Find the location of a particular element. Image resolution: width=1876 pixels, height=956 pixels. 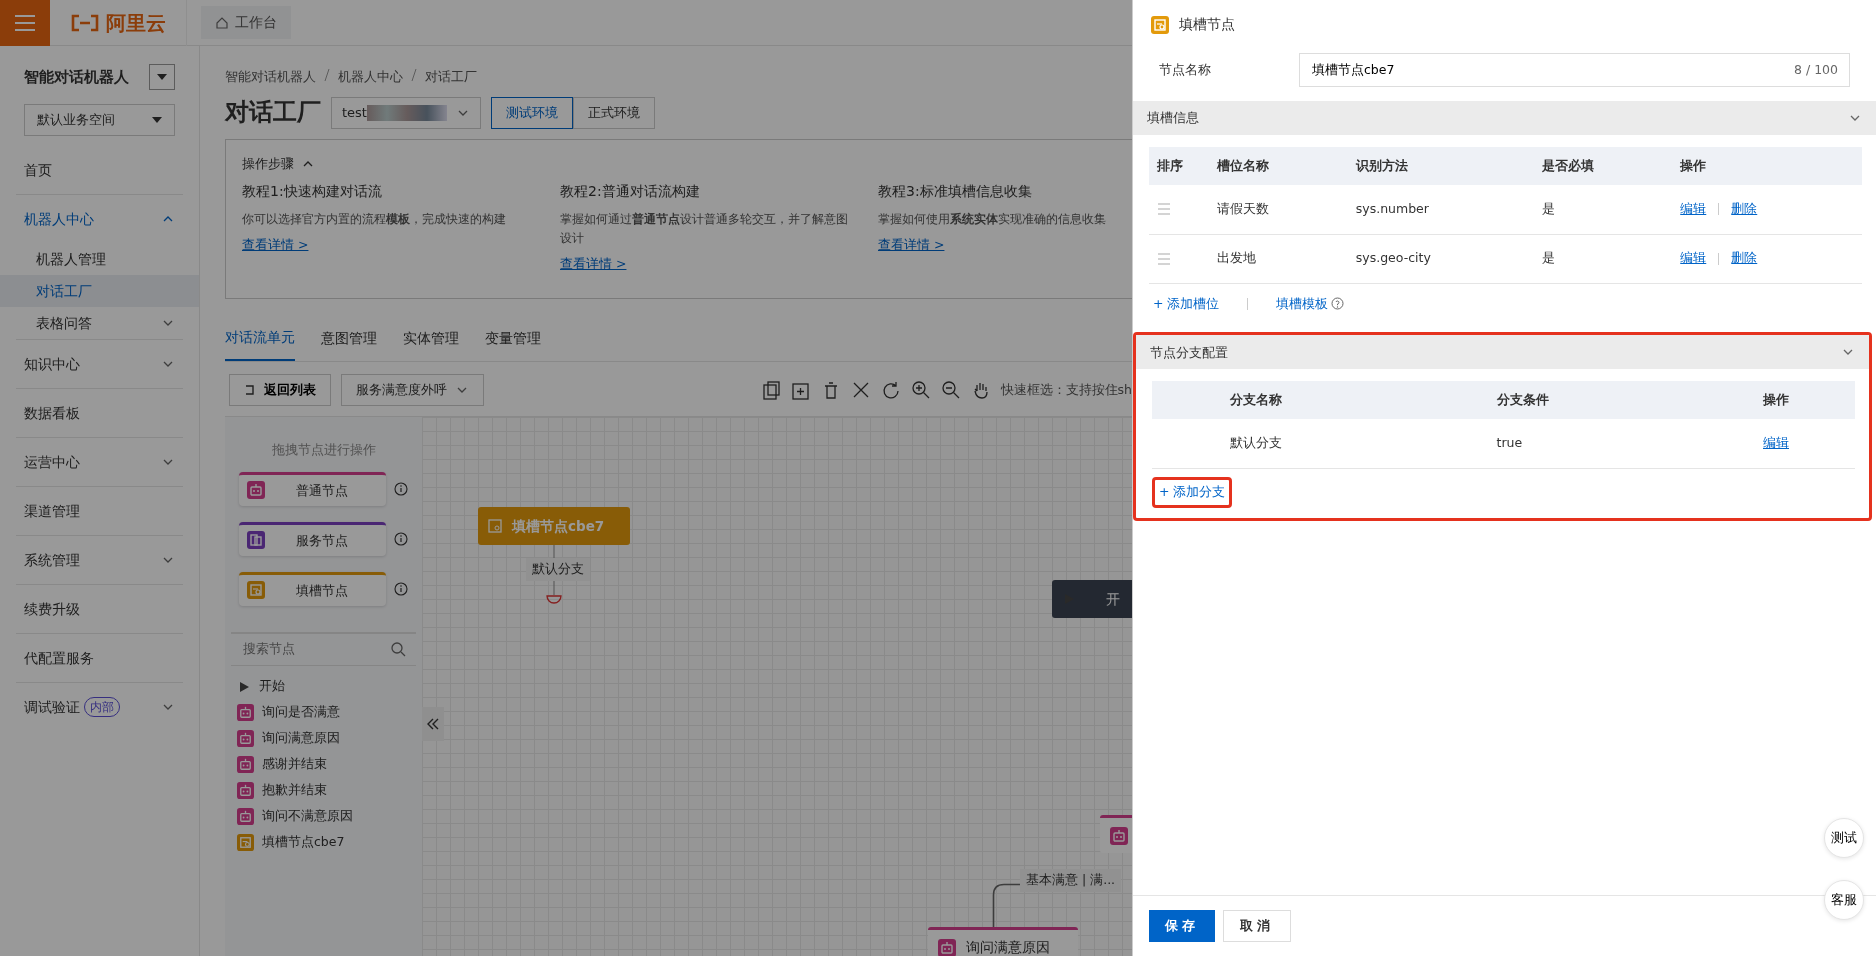

column-header: 分支条件 is located at coordinates (1621, 400).